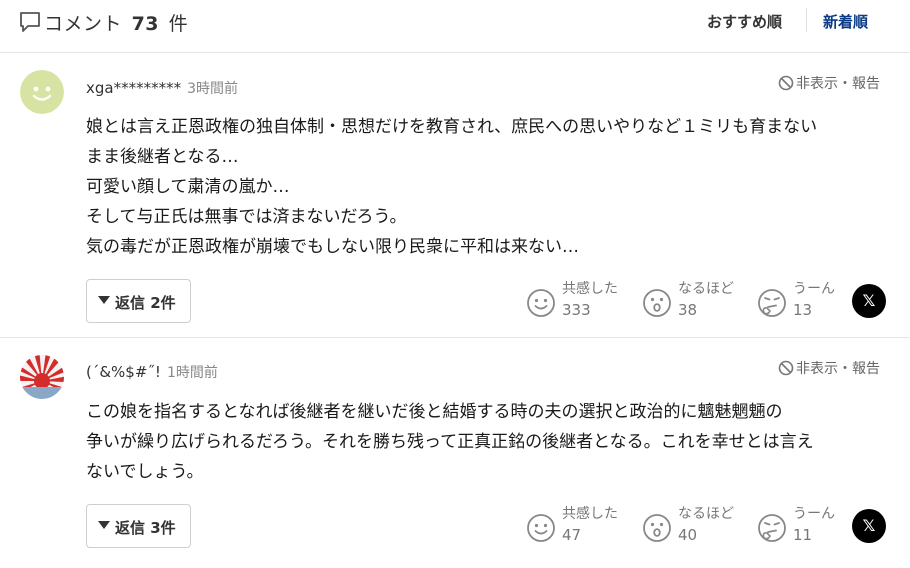  I want to click on speech-bubble-icon, so click(30, 22).